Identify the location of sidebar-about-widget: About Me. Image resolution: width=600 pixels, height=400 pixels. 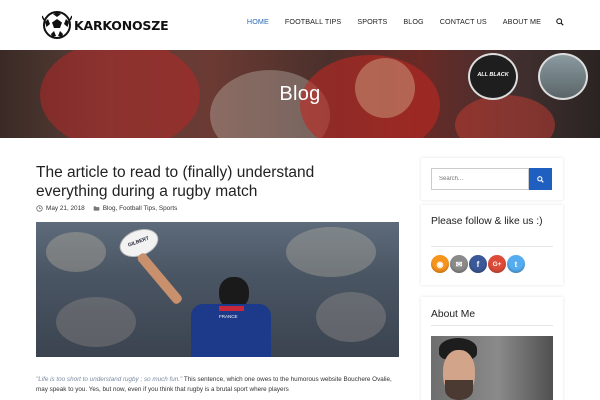
(492, 348).